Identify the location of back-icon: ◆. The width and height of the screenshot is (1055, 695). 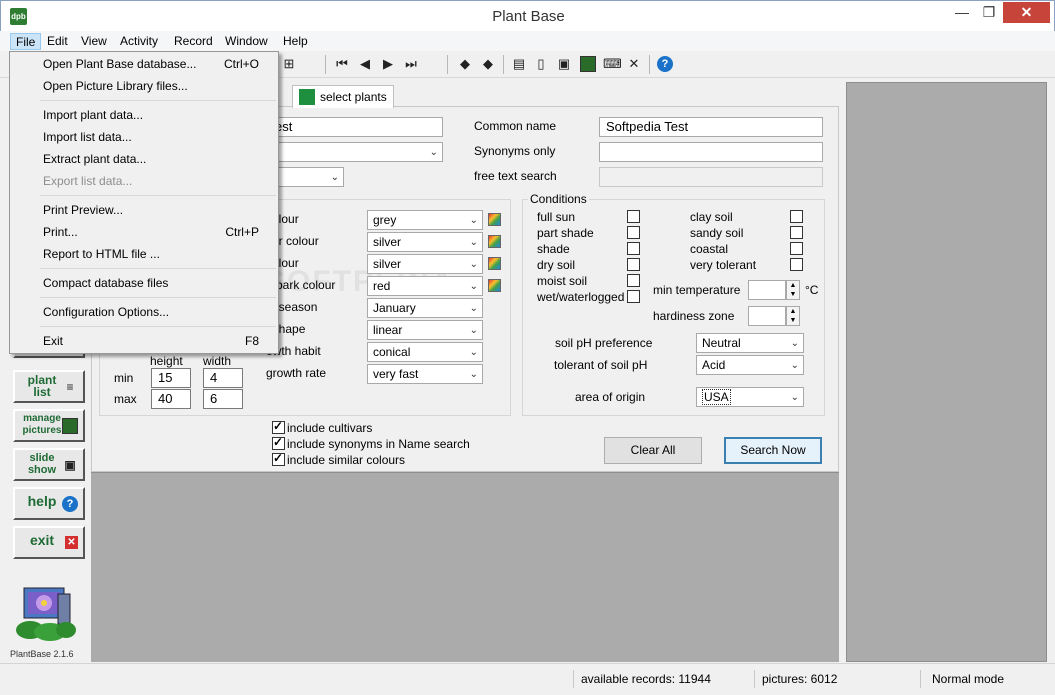
(465, 64).